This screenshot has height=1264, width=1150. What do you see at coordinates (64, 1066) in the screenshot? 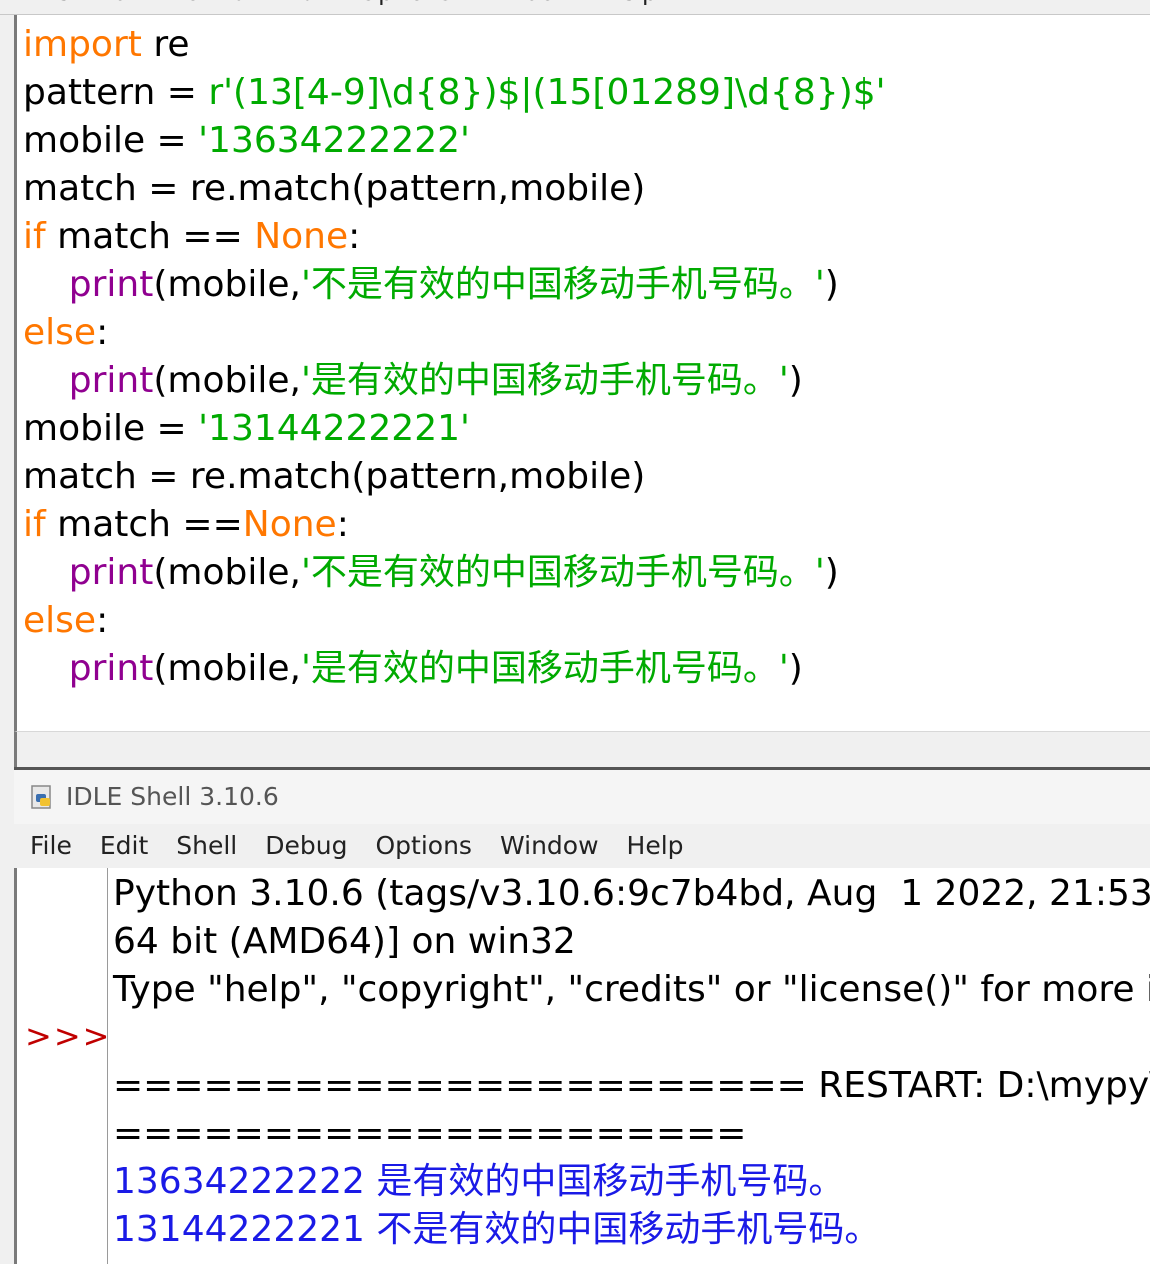
I see `shell-prompt-gutter: >>>` at bounding box center [64, 1066].